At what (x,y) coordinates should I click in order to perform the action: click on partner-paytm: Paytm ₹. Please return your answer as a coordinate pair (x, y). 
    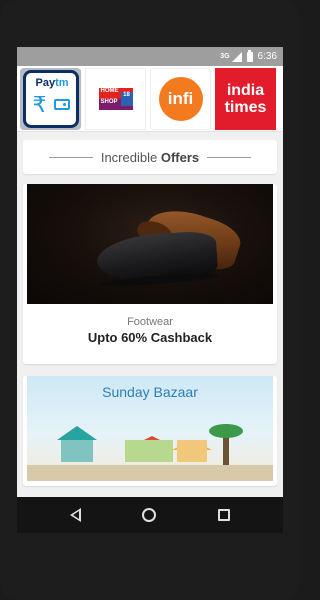
    Looking at the image, I should click on (50, 98).